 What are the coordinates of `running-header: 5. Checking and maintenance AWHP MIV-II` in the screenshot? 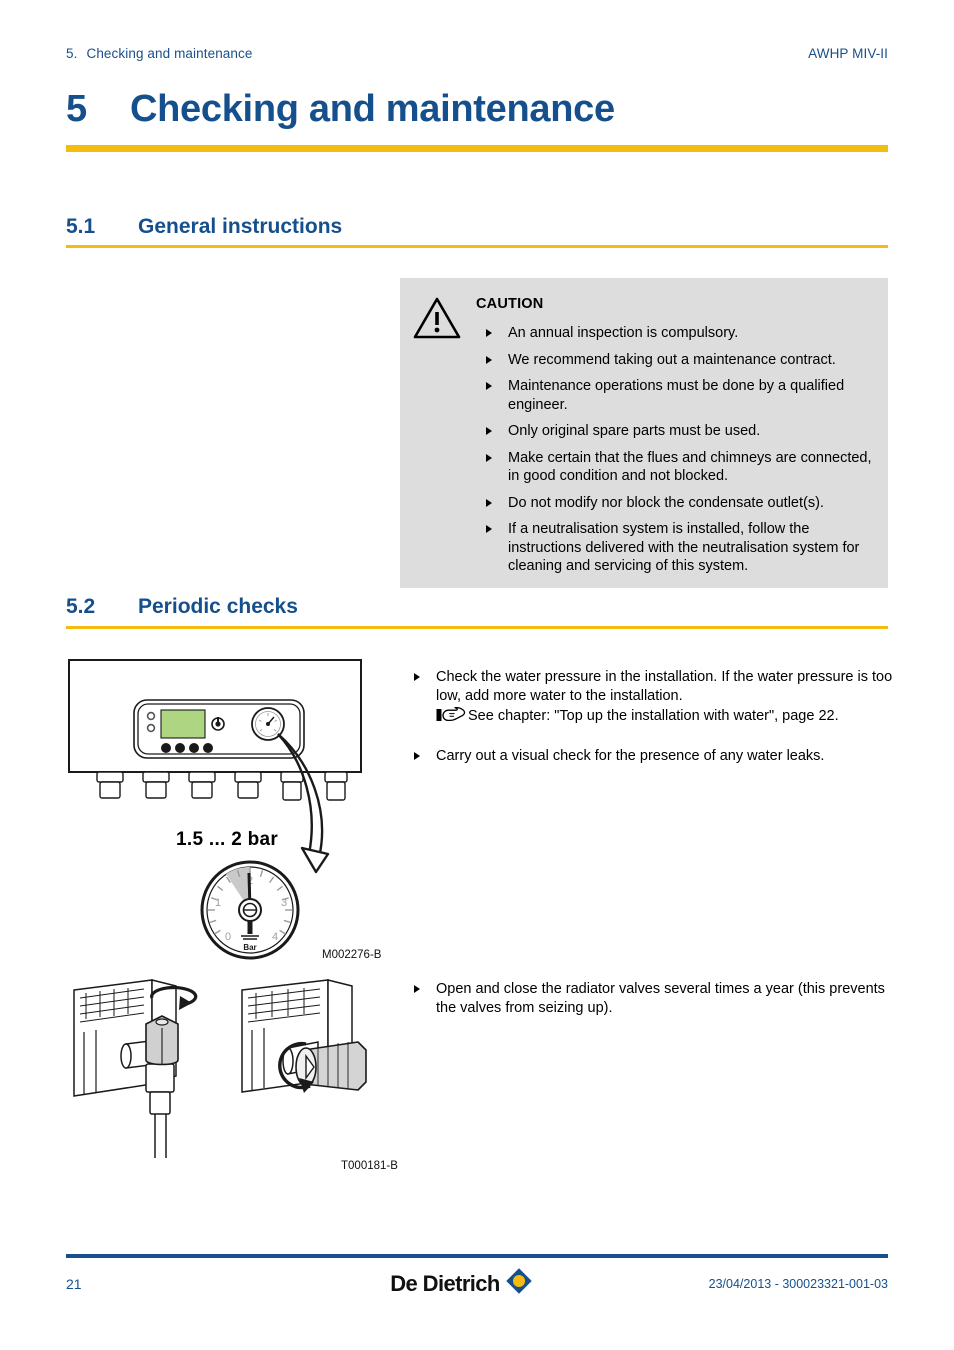 It's located at (477, 53).